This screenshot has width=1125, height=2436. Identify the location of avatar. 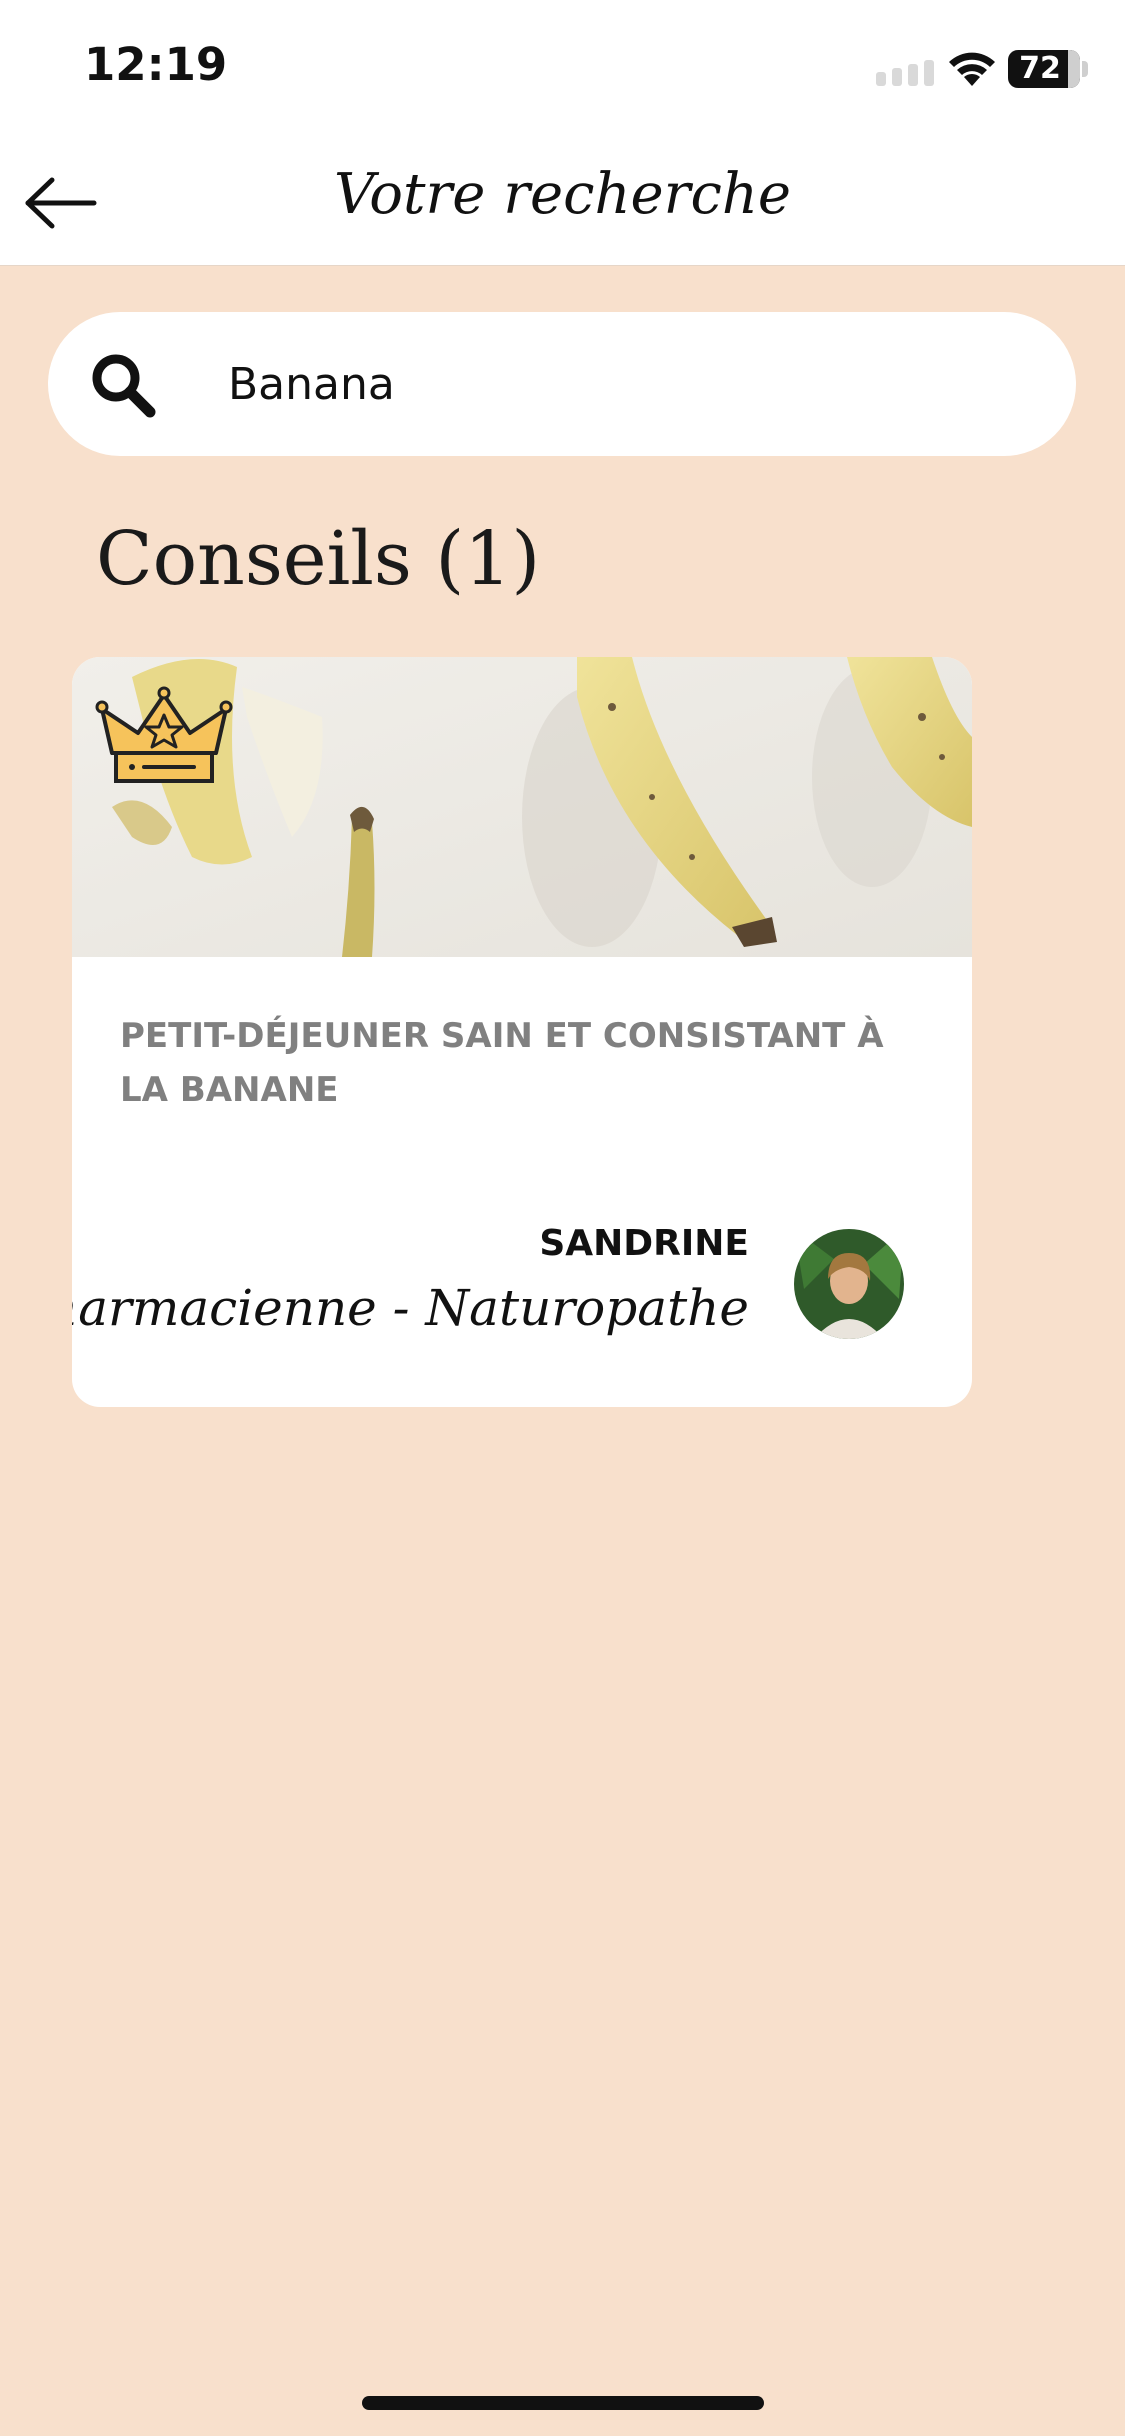
(849, 1284).